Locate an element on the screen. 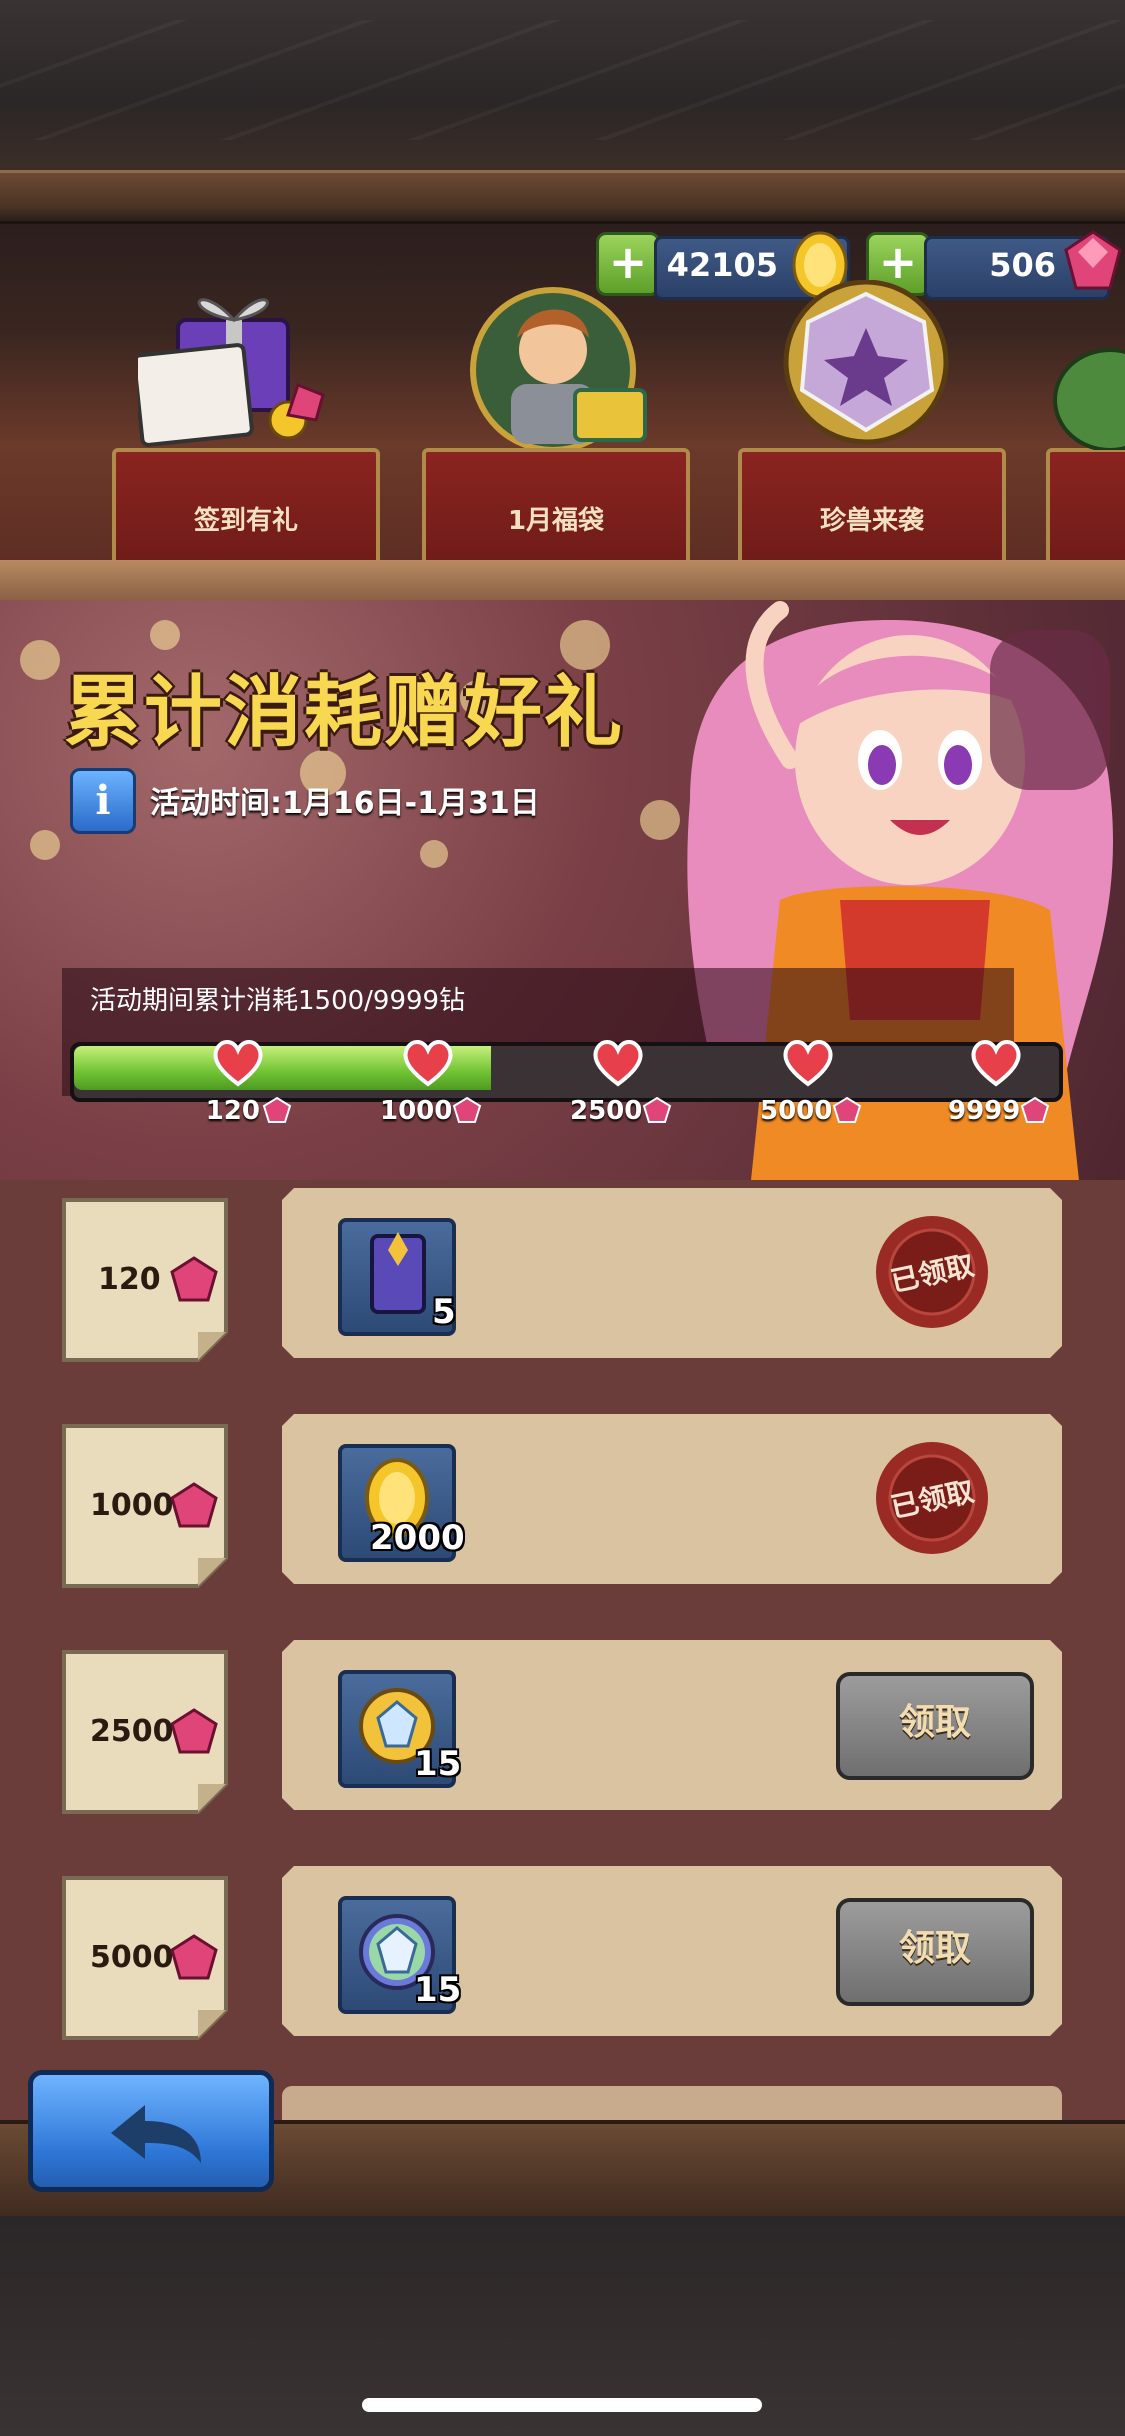  back-arrow-icon is located at coordinates (156, 2134).